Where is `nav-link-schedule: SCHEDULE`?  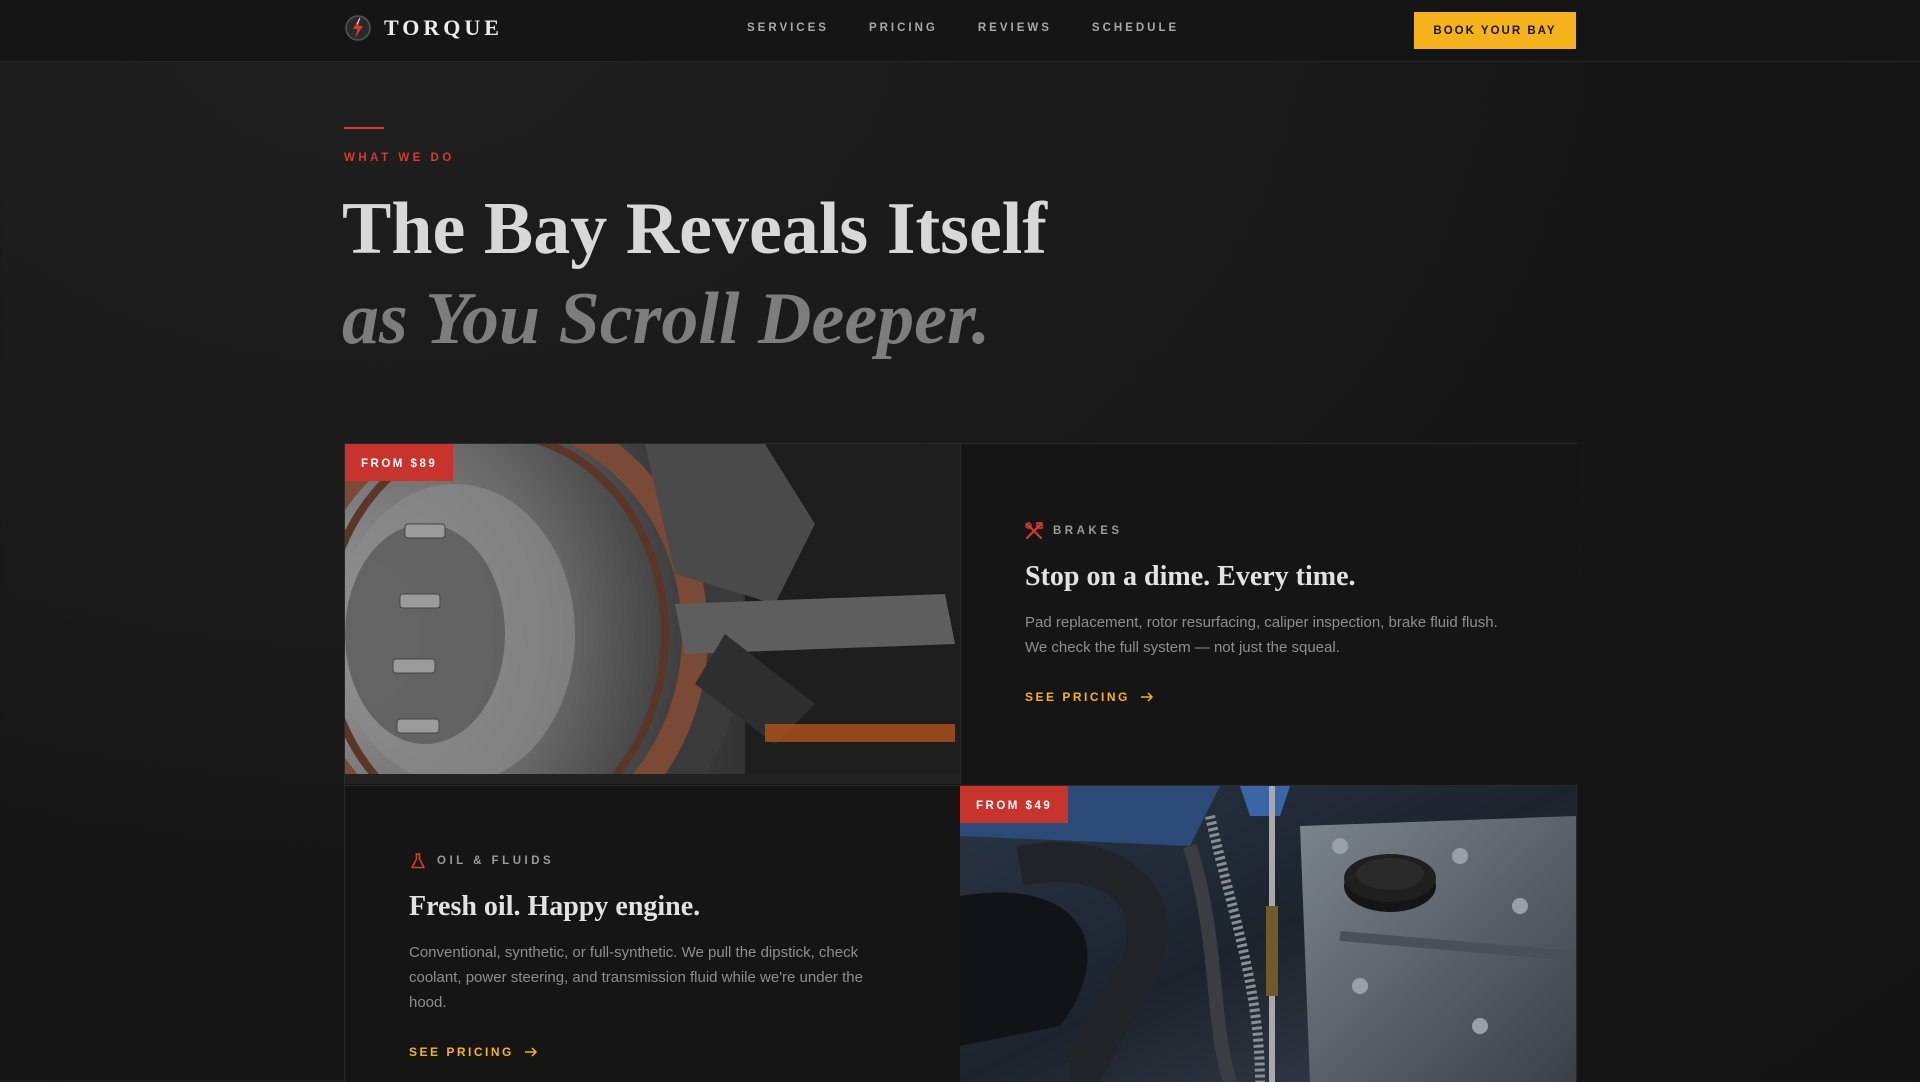
nav-link-schedule: SCHEDULE is located at coordinates (1135, 28).